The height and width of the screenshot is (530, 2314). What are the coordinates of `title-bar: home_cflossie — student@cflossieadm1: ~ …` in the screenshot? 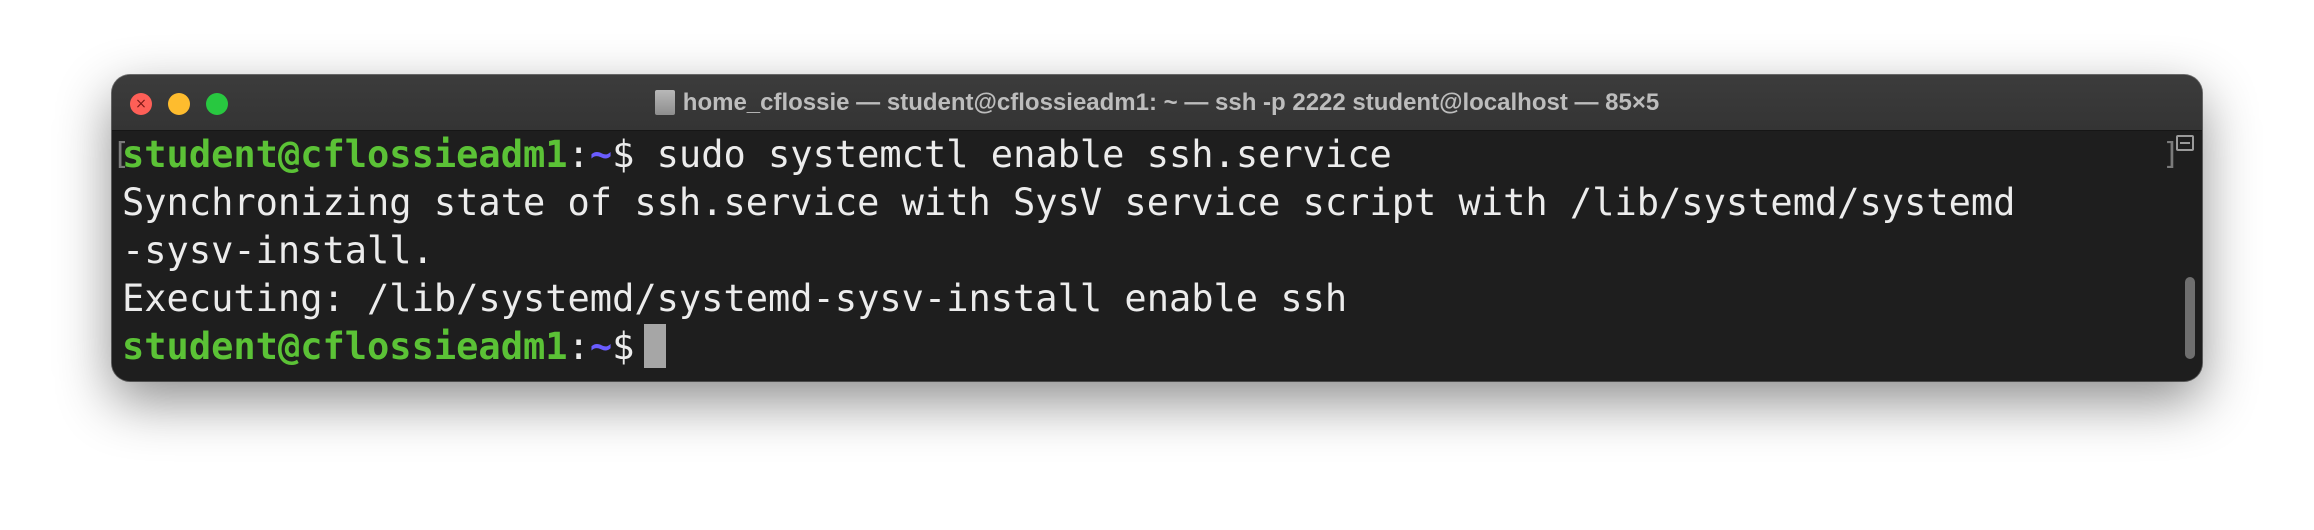 It's located at (1157, 103).